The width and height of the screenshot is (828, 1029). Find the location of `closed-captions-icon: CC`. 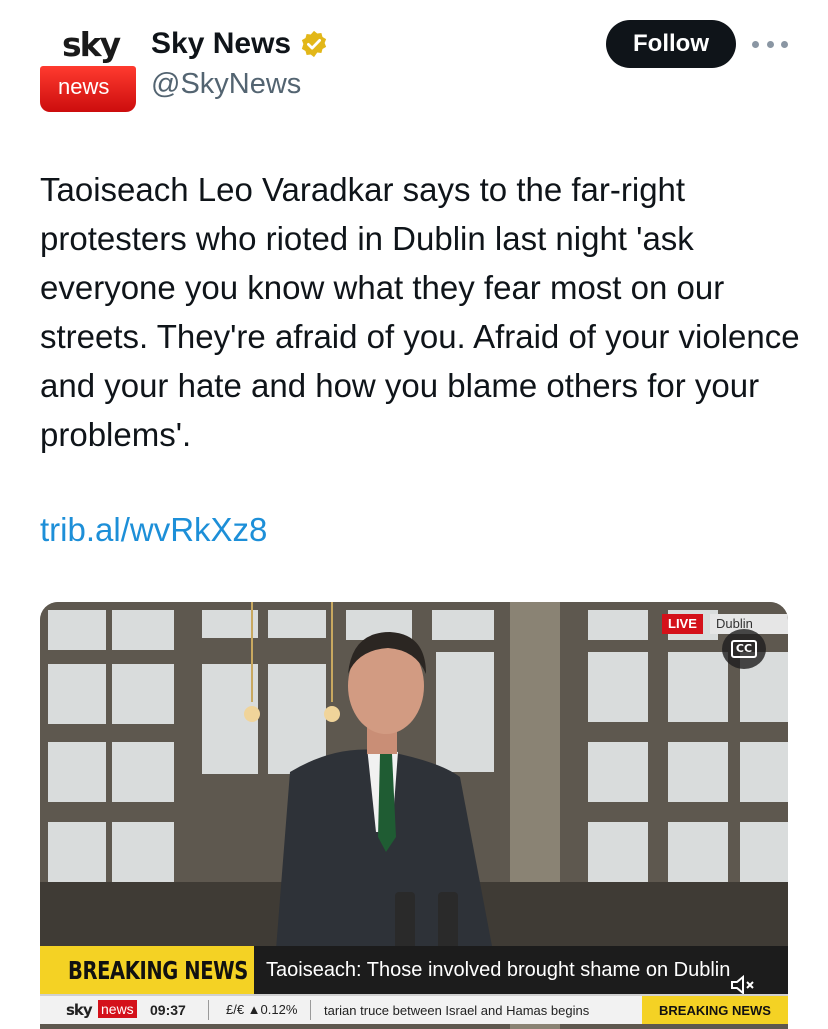

closed-captions-icon: CC is located at coordinates (744, 649).